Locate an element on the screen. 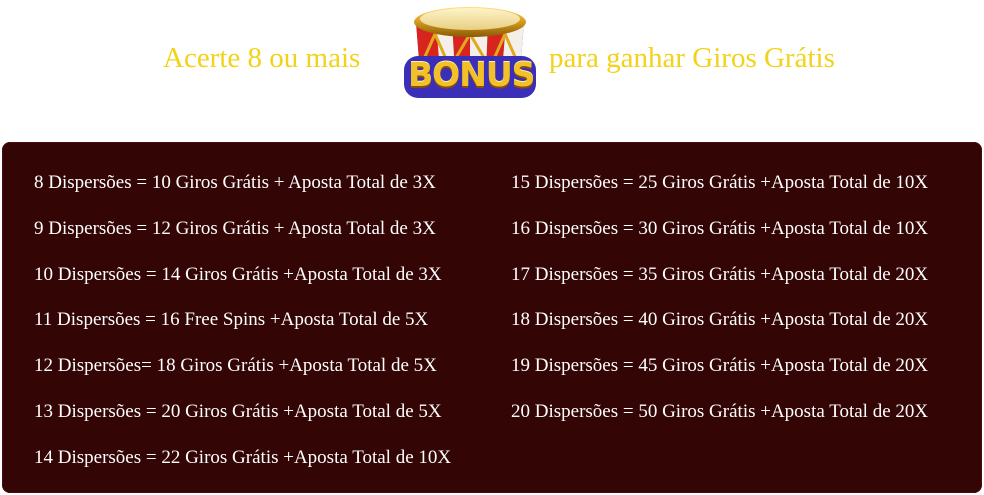 The height and width of the screenshot is (495, 984). header-text-after: para ganhar Giros Grátis is located at coordinates (692, 58).